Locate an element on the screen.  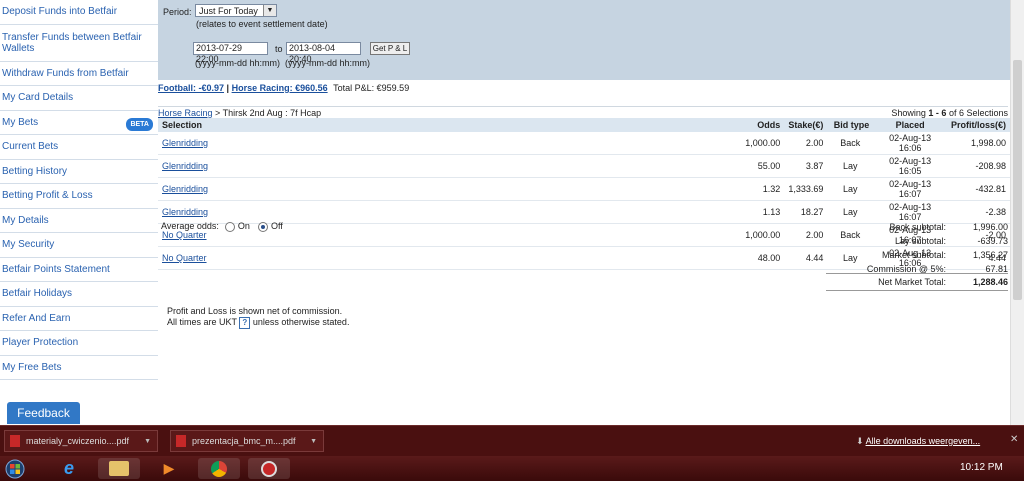
sidebar-item-label: Transfer Funds between Betfair Wallets is located at coordinates (72, 42).